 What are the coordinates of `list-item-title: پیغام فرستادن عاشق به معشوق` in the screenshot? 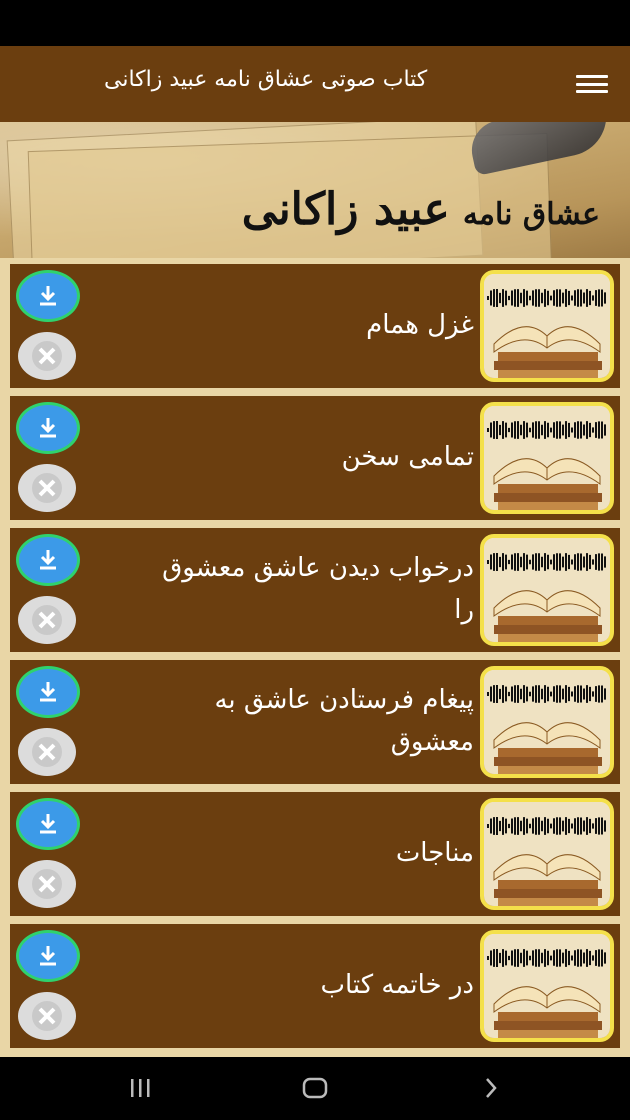 It's located at (344, 721).